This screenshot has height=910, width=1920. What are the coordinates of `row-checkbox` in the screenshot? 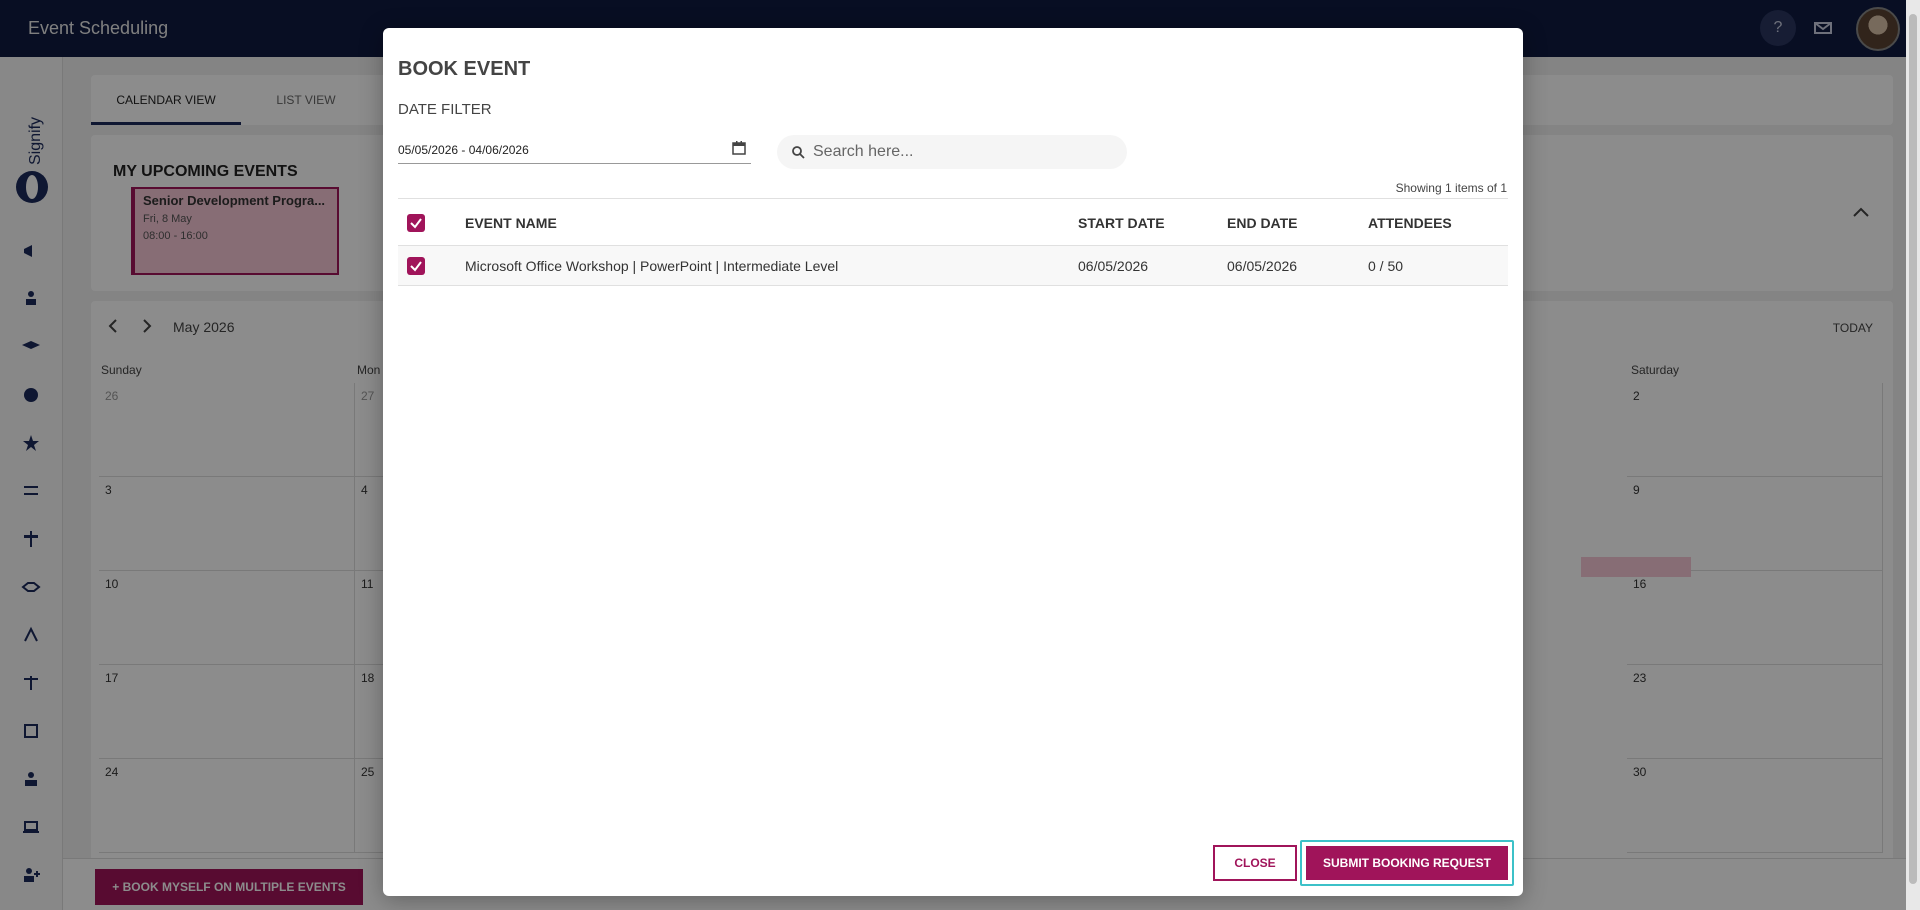 It's located at (416, 266).